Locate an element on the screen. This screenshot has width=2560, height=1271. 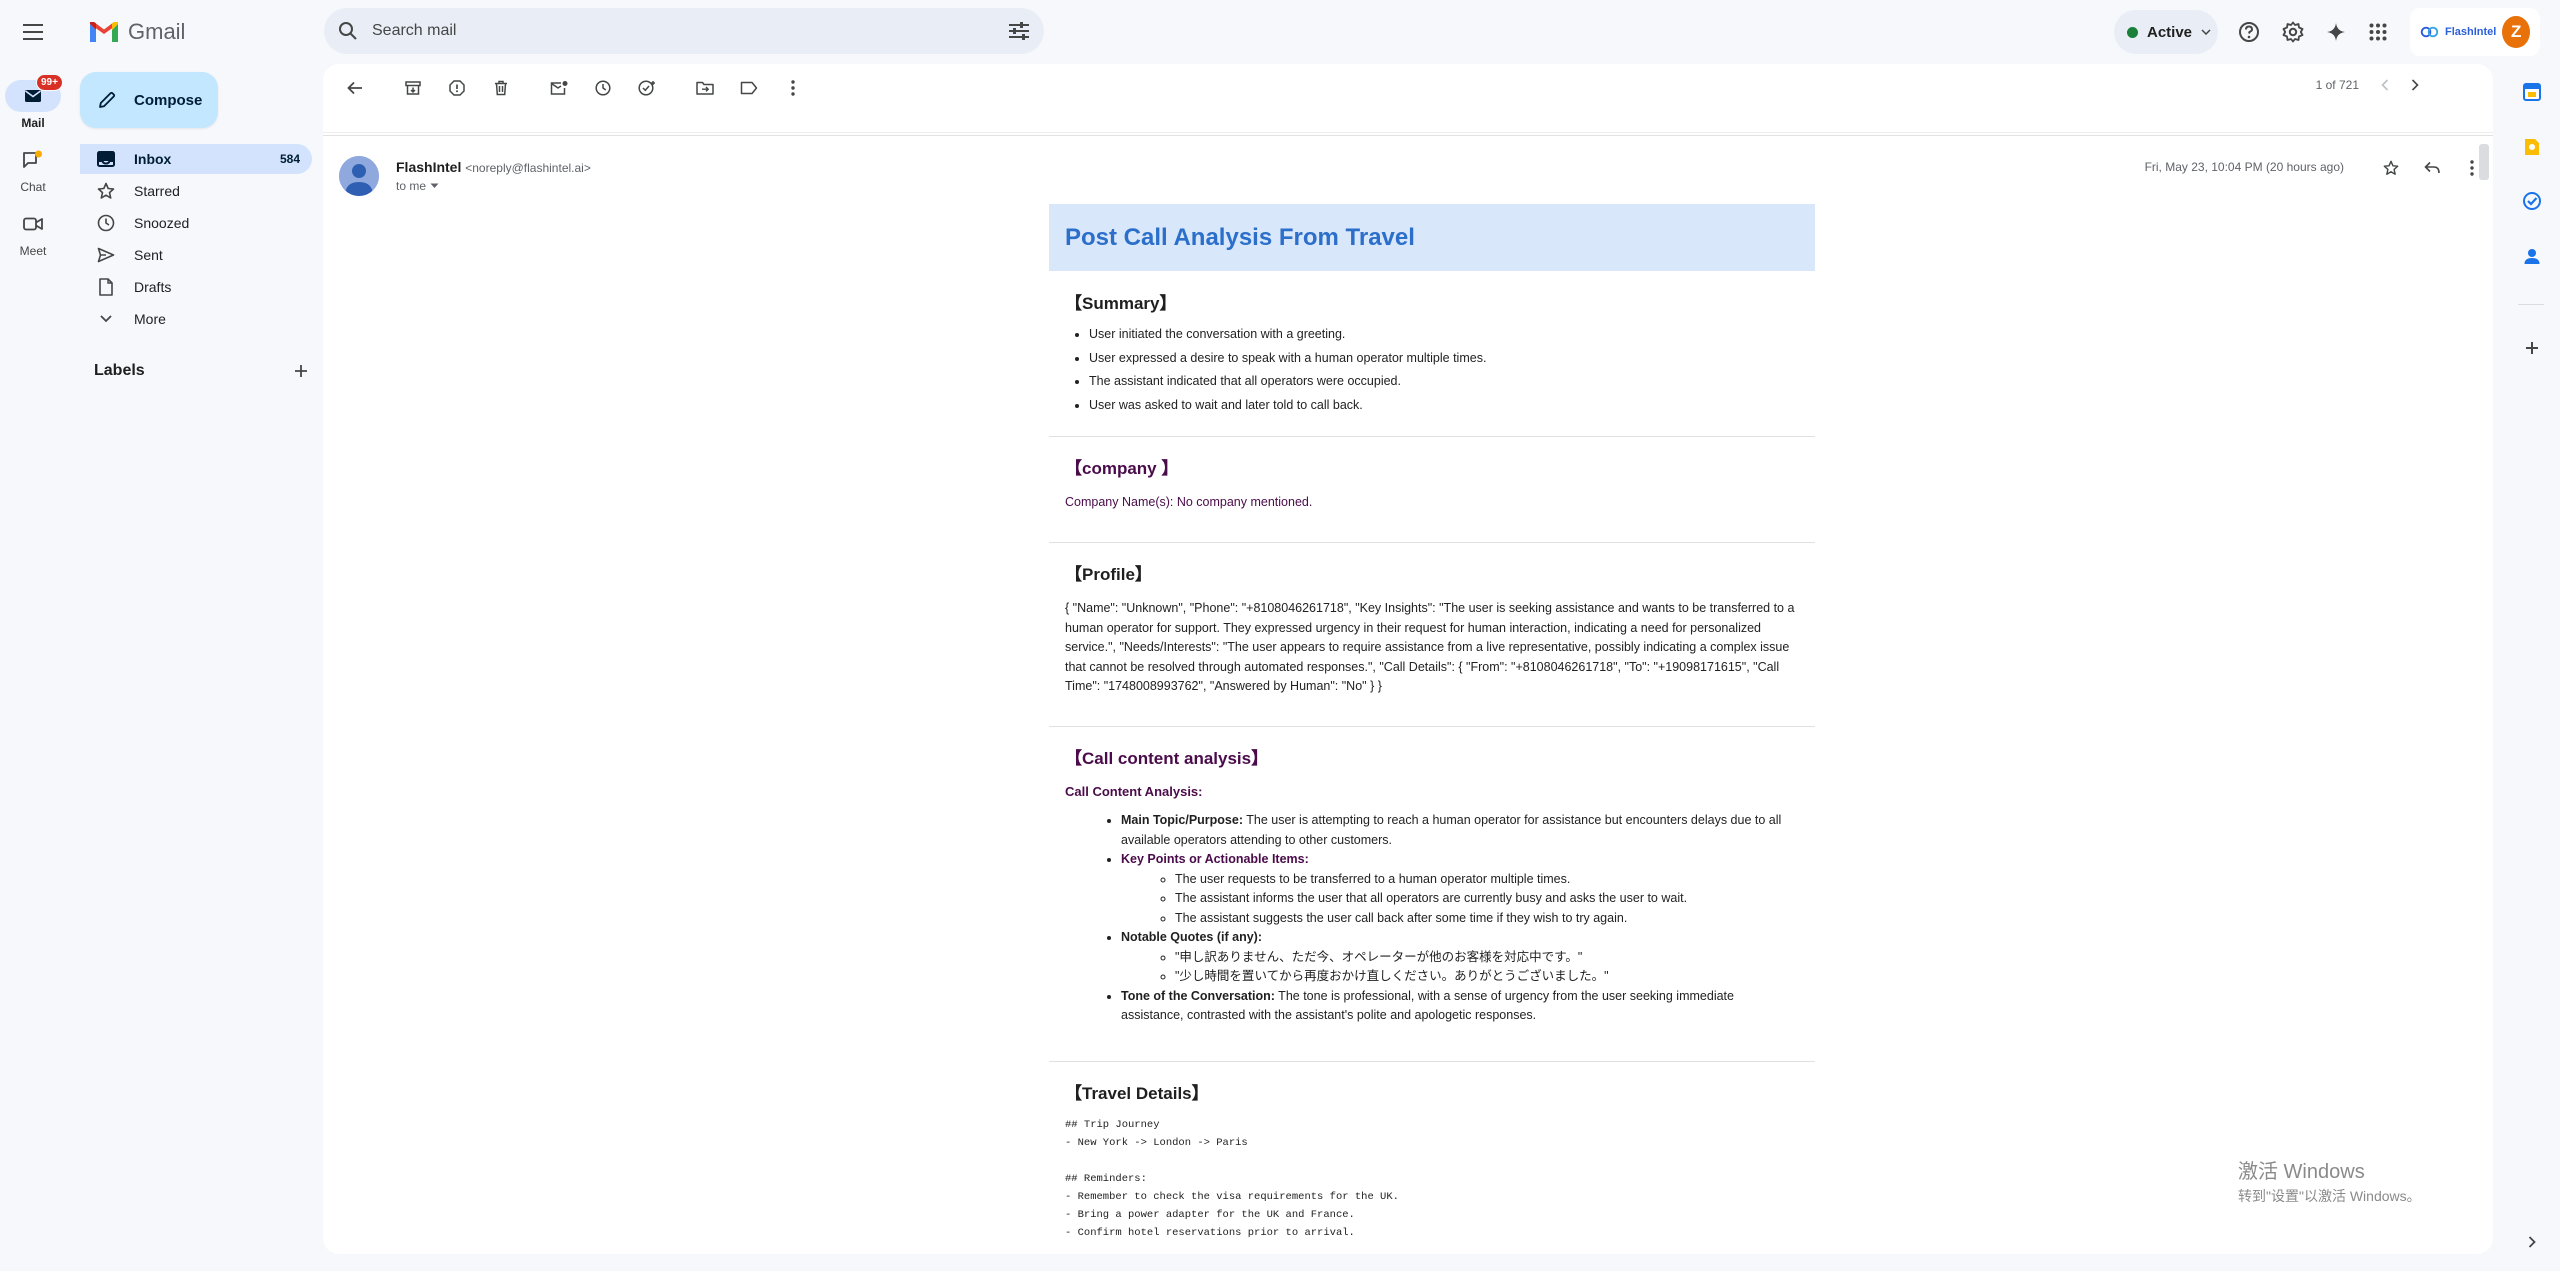
status-selector: Active is located at coordinates (2166, 32).